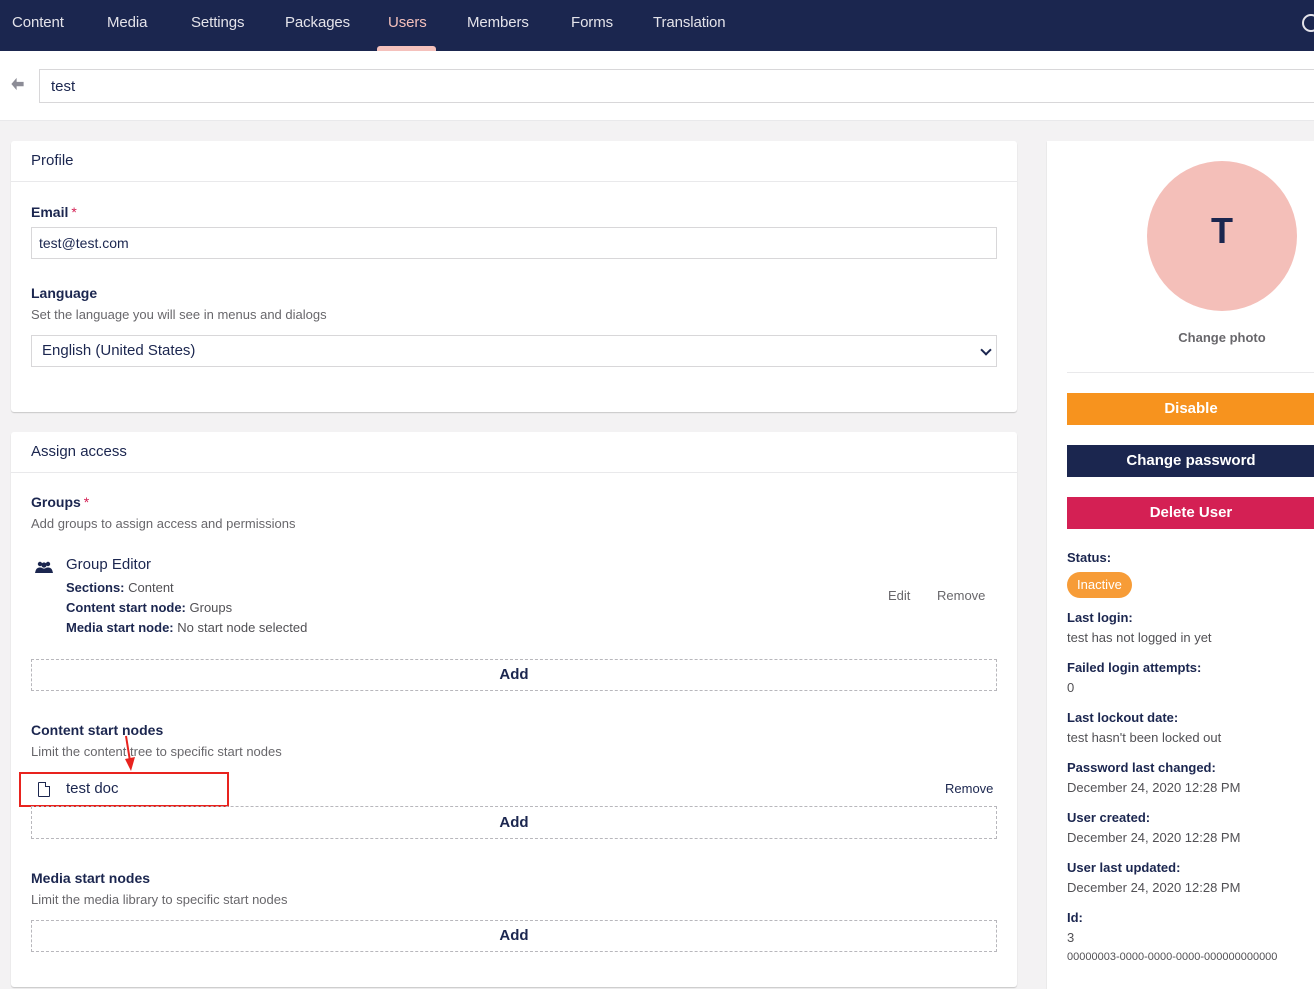 The width and height of the screenshot is (1314, 989). I want to click on lockout-date-value: test hasn't been locked out, so click(1144, 737).